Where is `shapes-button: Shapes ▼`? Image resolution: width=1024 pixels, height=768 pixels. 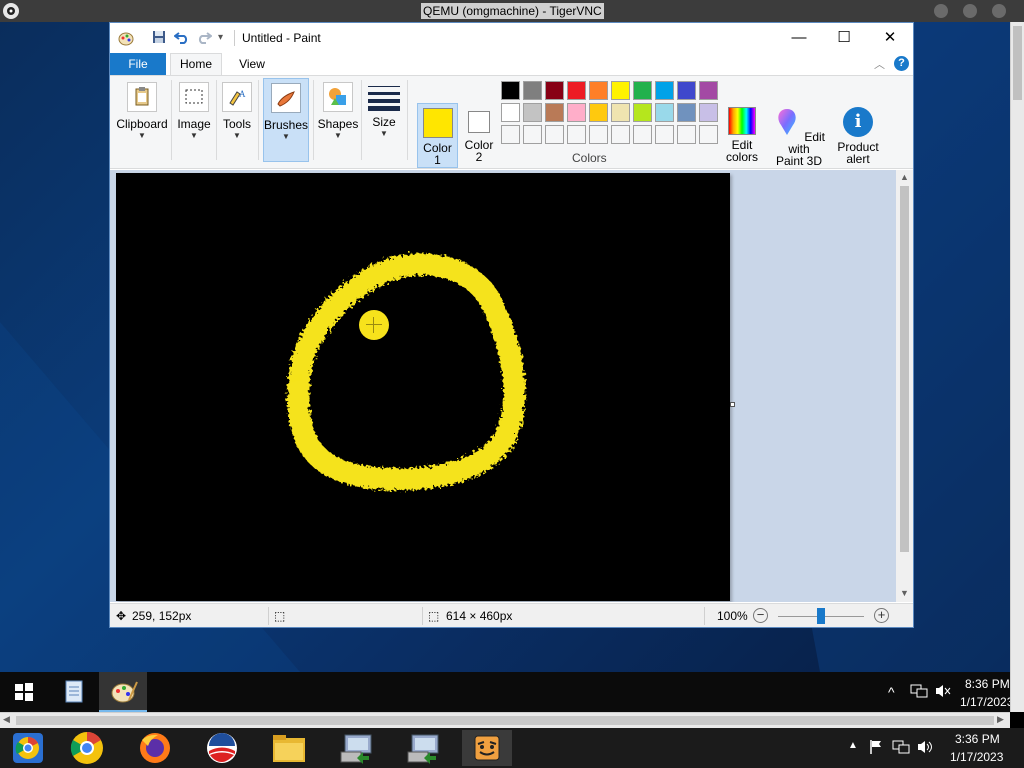
shapes-button: Shapes ▼ is located at coordinates (338, 120).